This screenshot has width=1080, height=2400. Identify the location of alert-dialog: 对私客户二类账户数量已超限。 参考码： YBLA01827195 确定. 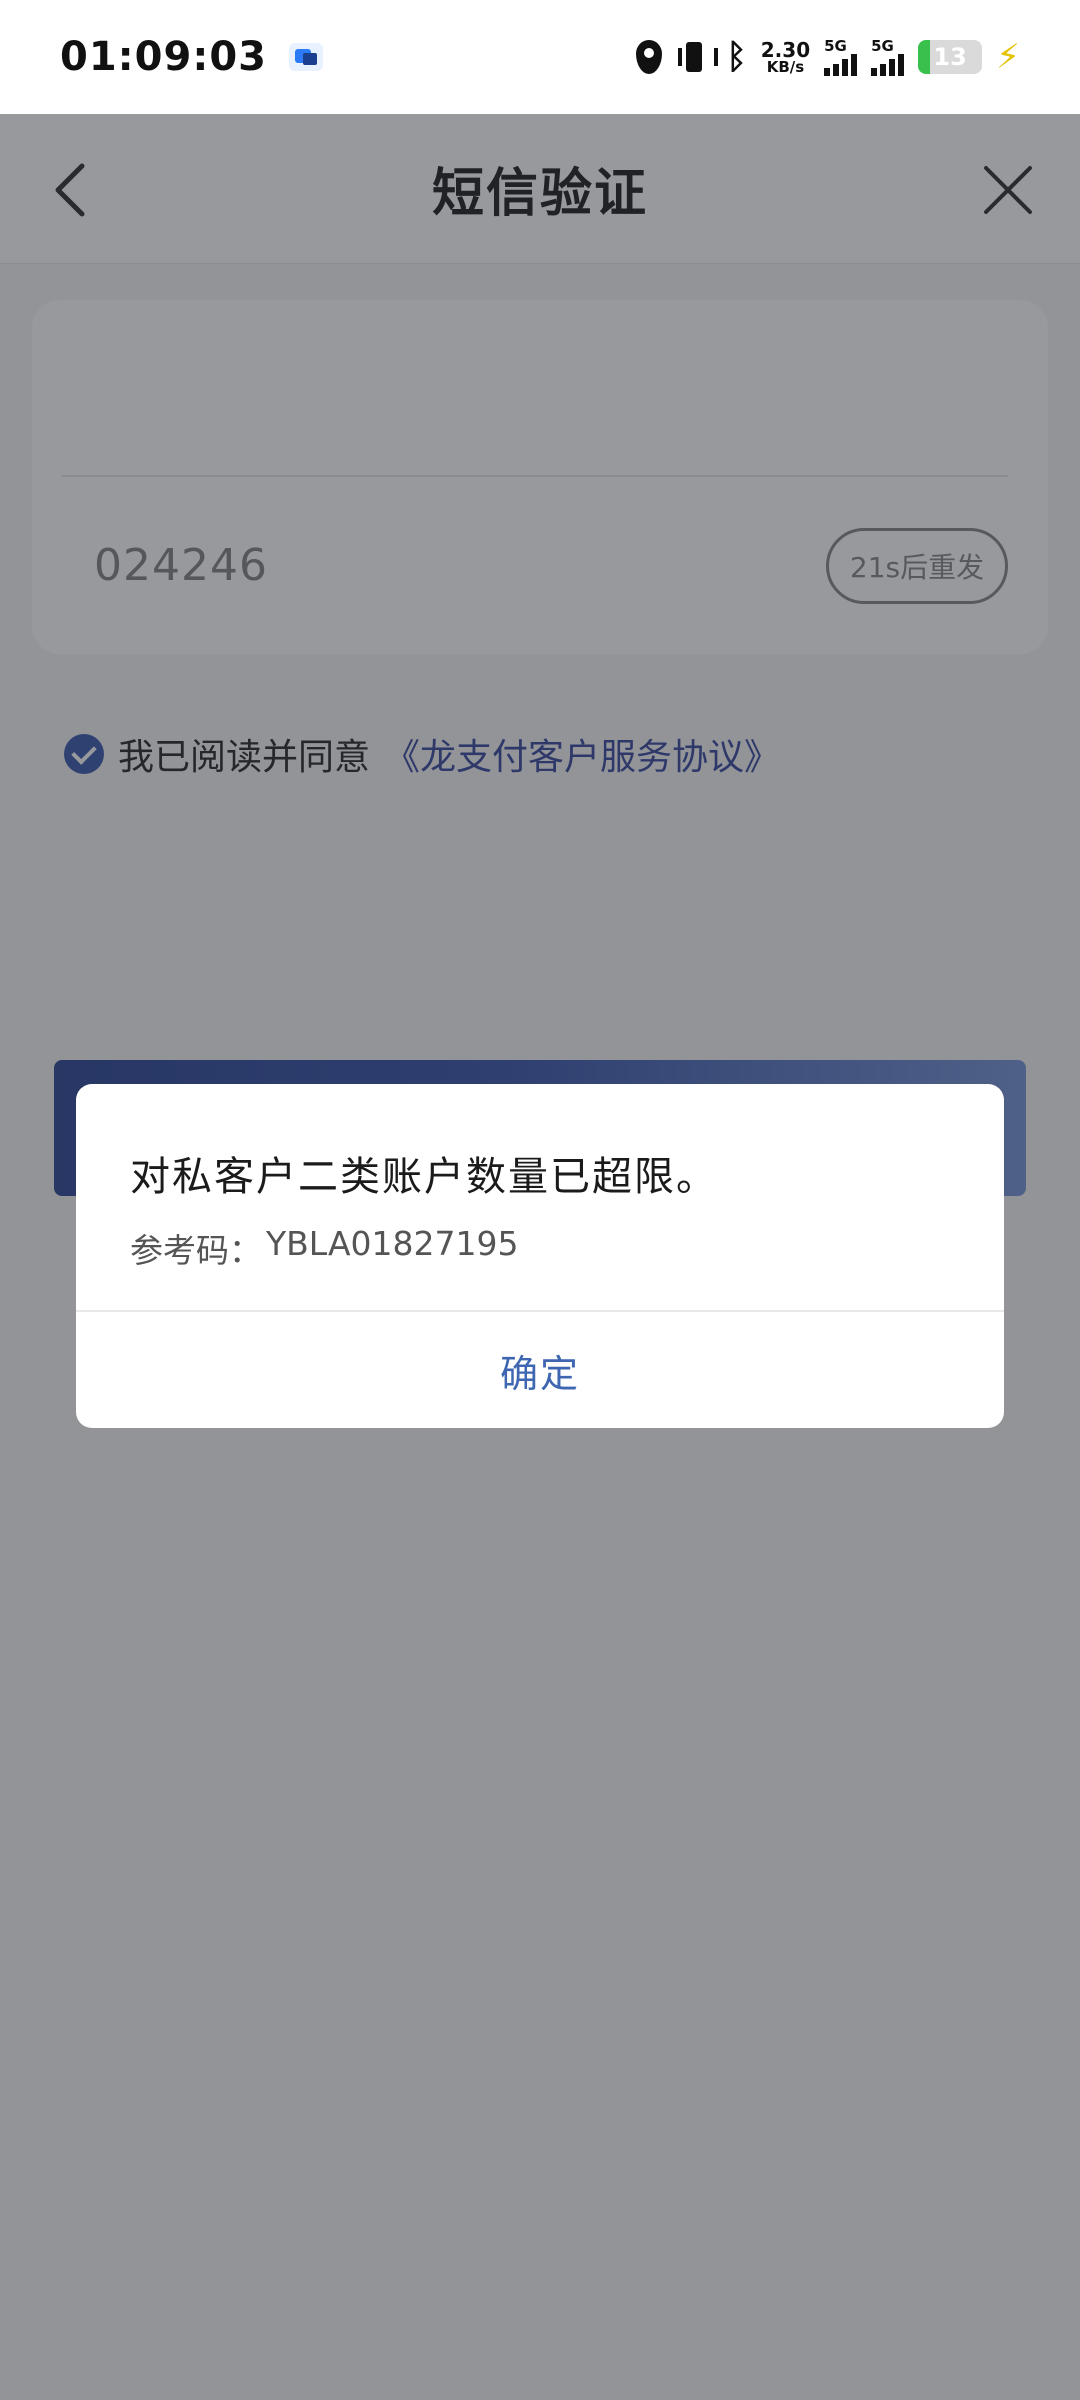
(540, 1256).